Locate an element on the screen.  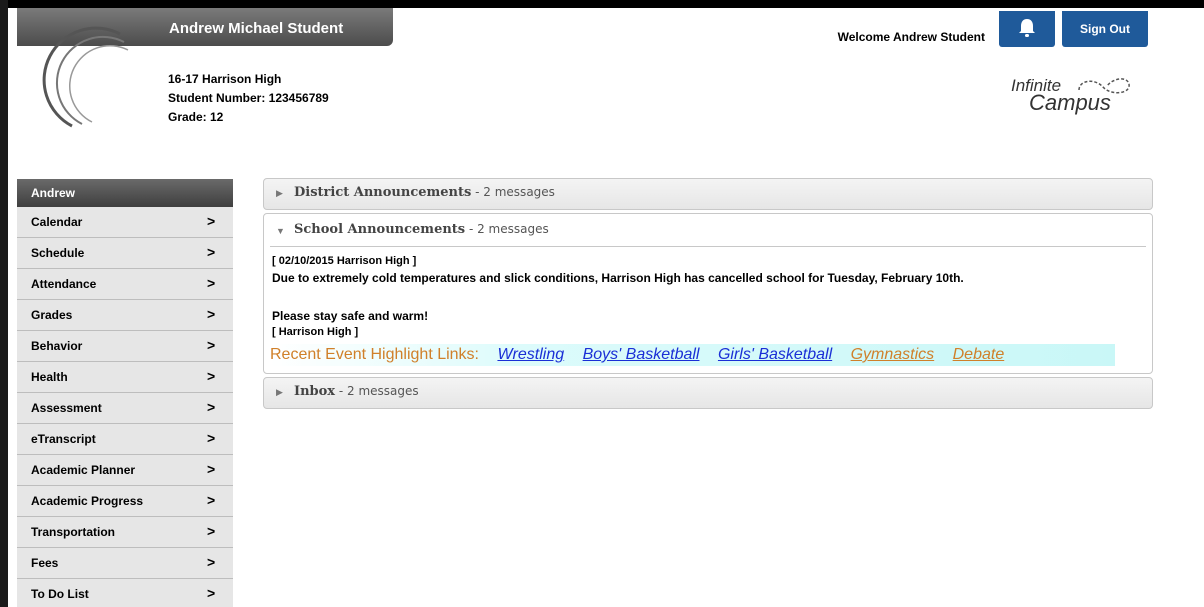
bell-icon is located at coordinates (1027, 28).